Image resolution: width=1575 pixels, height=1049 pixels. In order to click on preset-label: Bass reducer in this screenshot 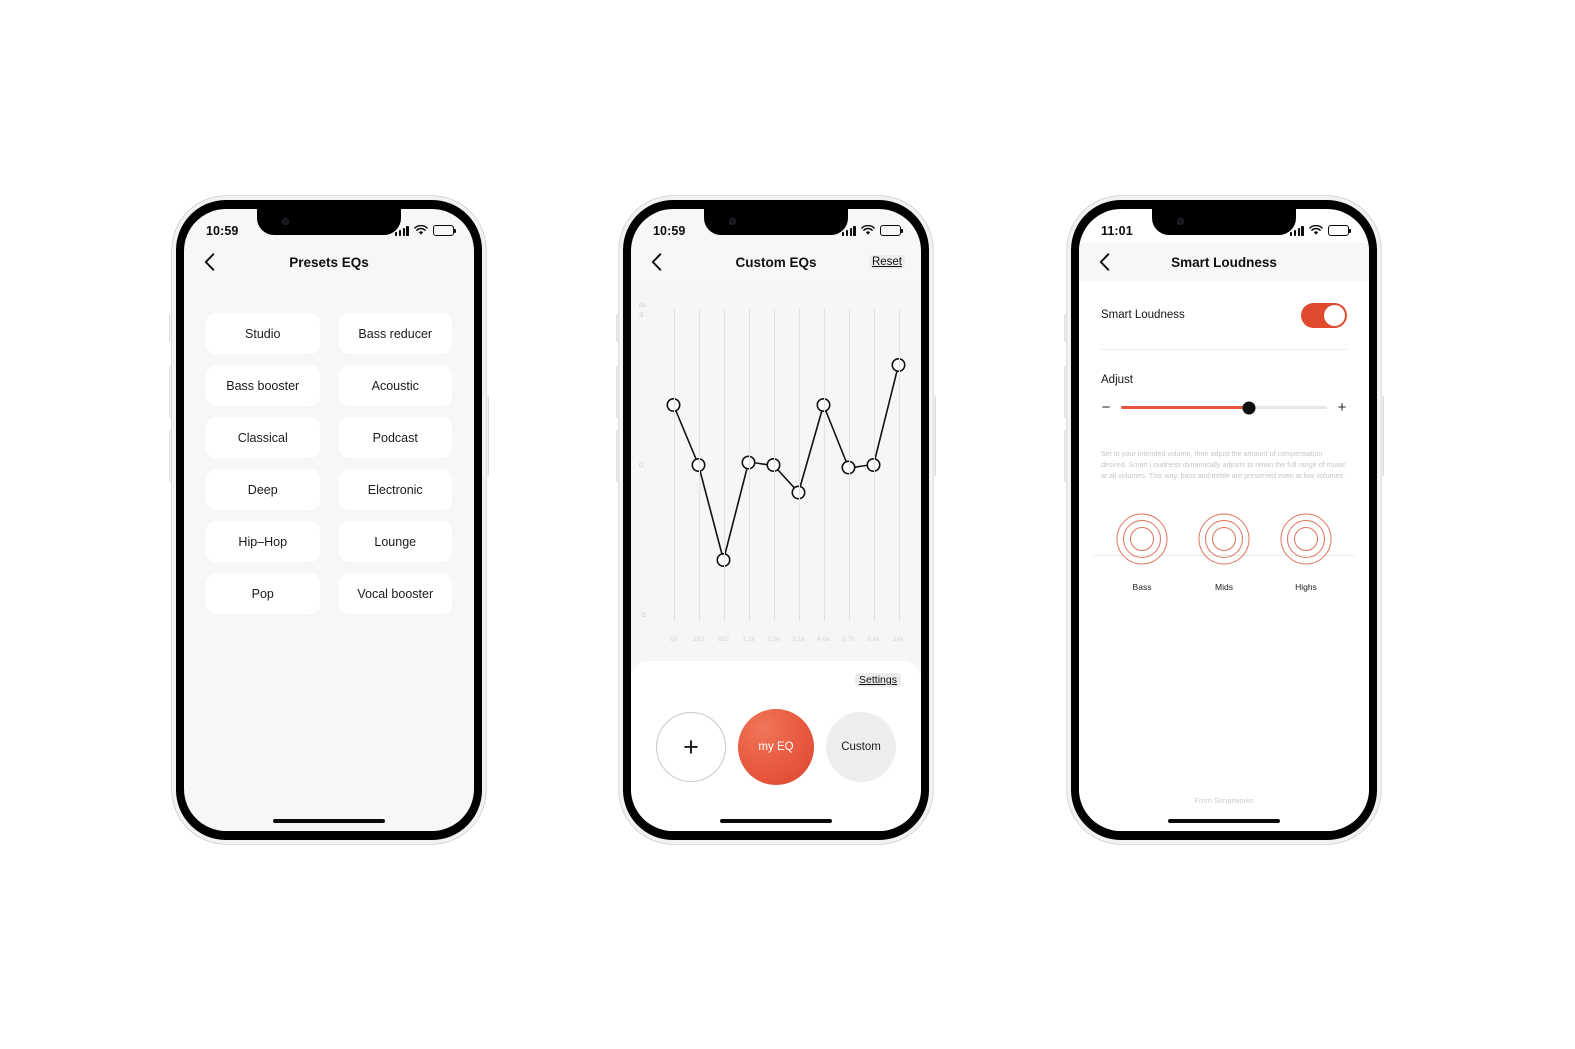, I will do `click(395, 333)`.